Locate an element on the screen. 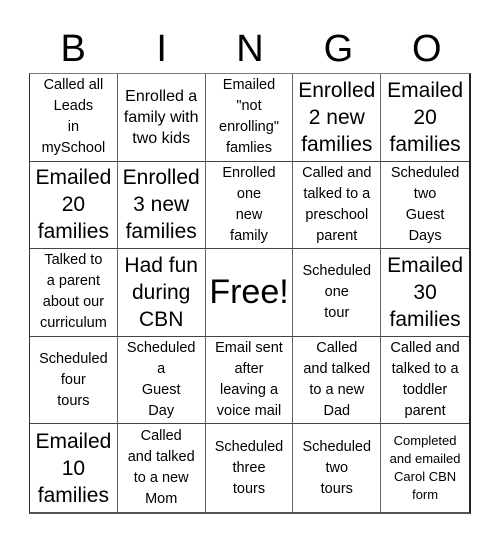  bingo-cell: Called and talked to a toddler parent is located at coordinates (425, 381).